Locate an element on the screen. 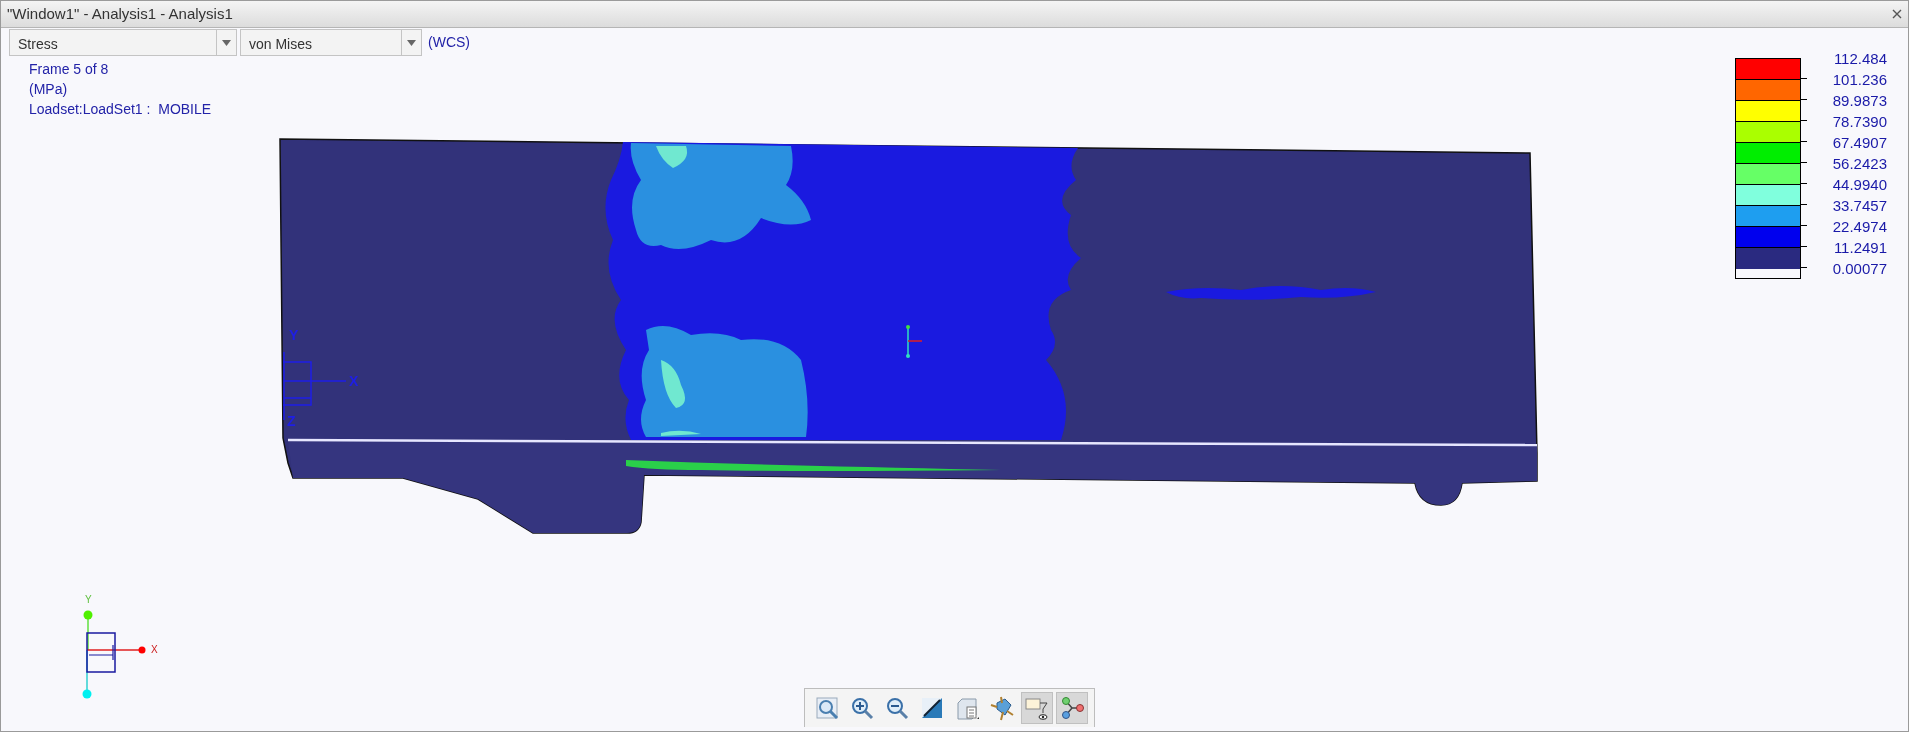  display-style-button is located at coordinates (1037, 708).